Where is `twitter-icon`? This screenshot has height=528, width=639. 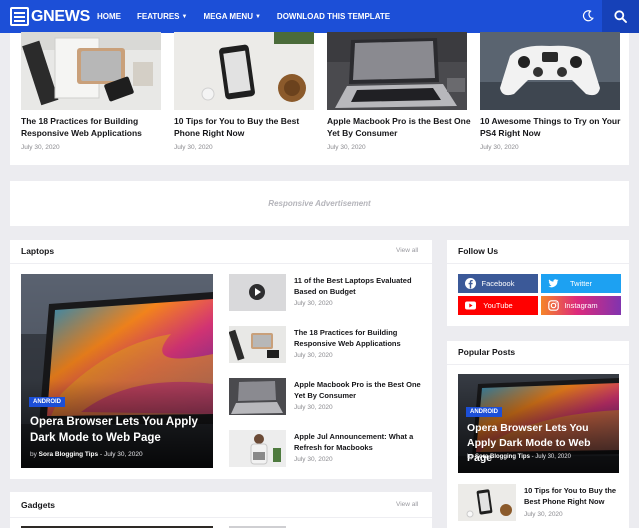 twitter-icon is located at coordinates (553, 283).